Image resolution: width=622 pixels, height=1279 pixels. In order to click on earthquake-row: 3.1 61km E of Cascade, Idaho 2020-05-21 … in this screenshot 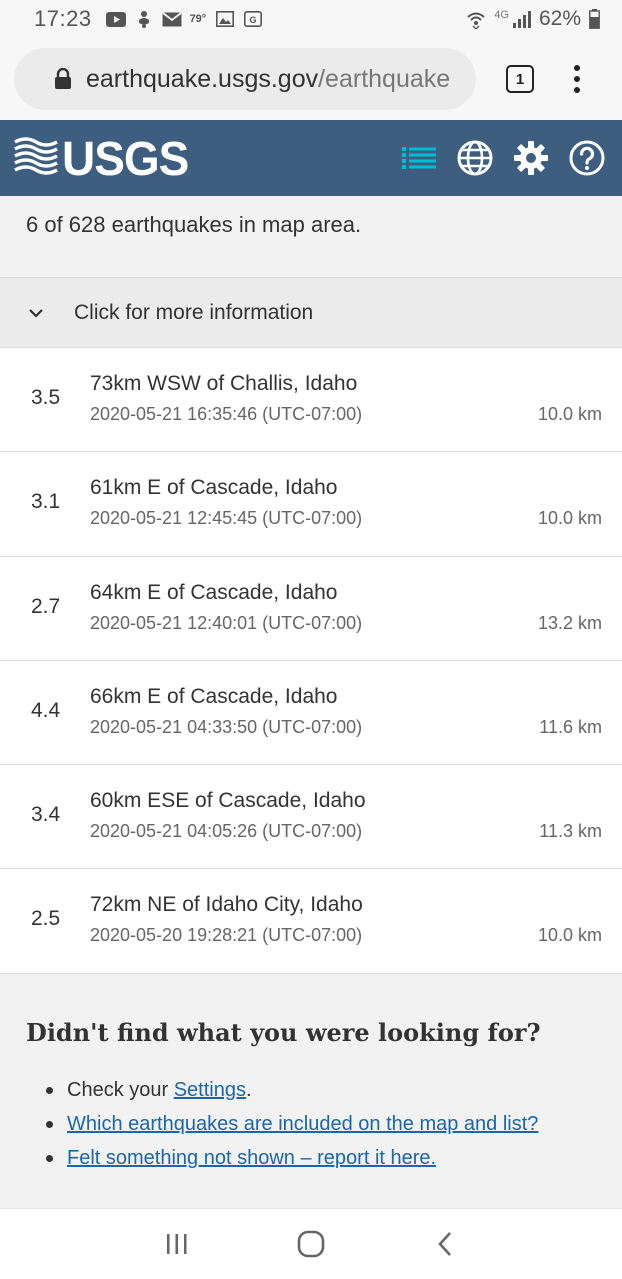, I will do `click(311, 504)`.